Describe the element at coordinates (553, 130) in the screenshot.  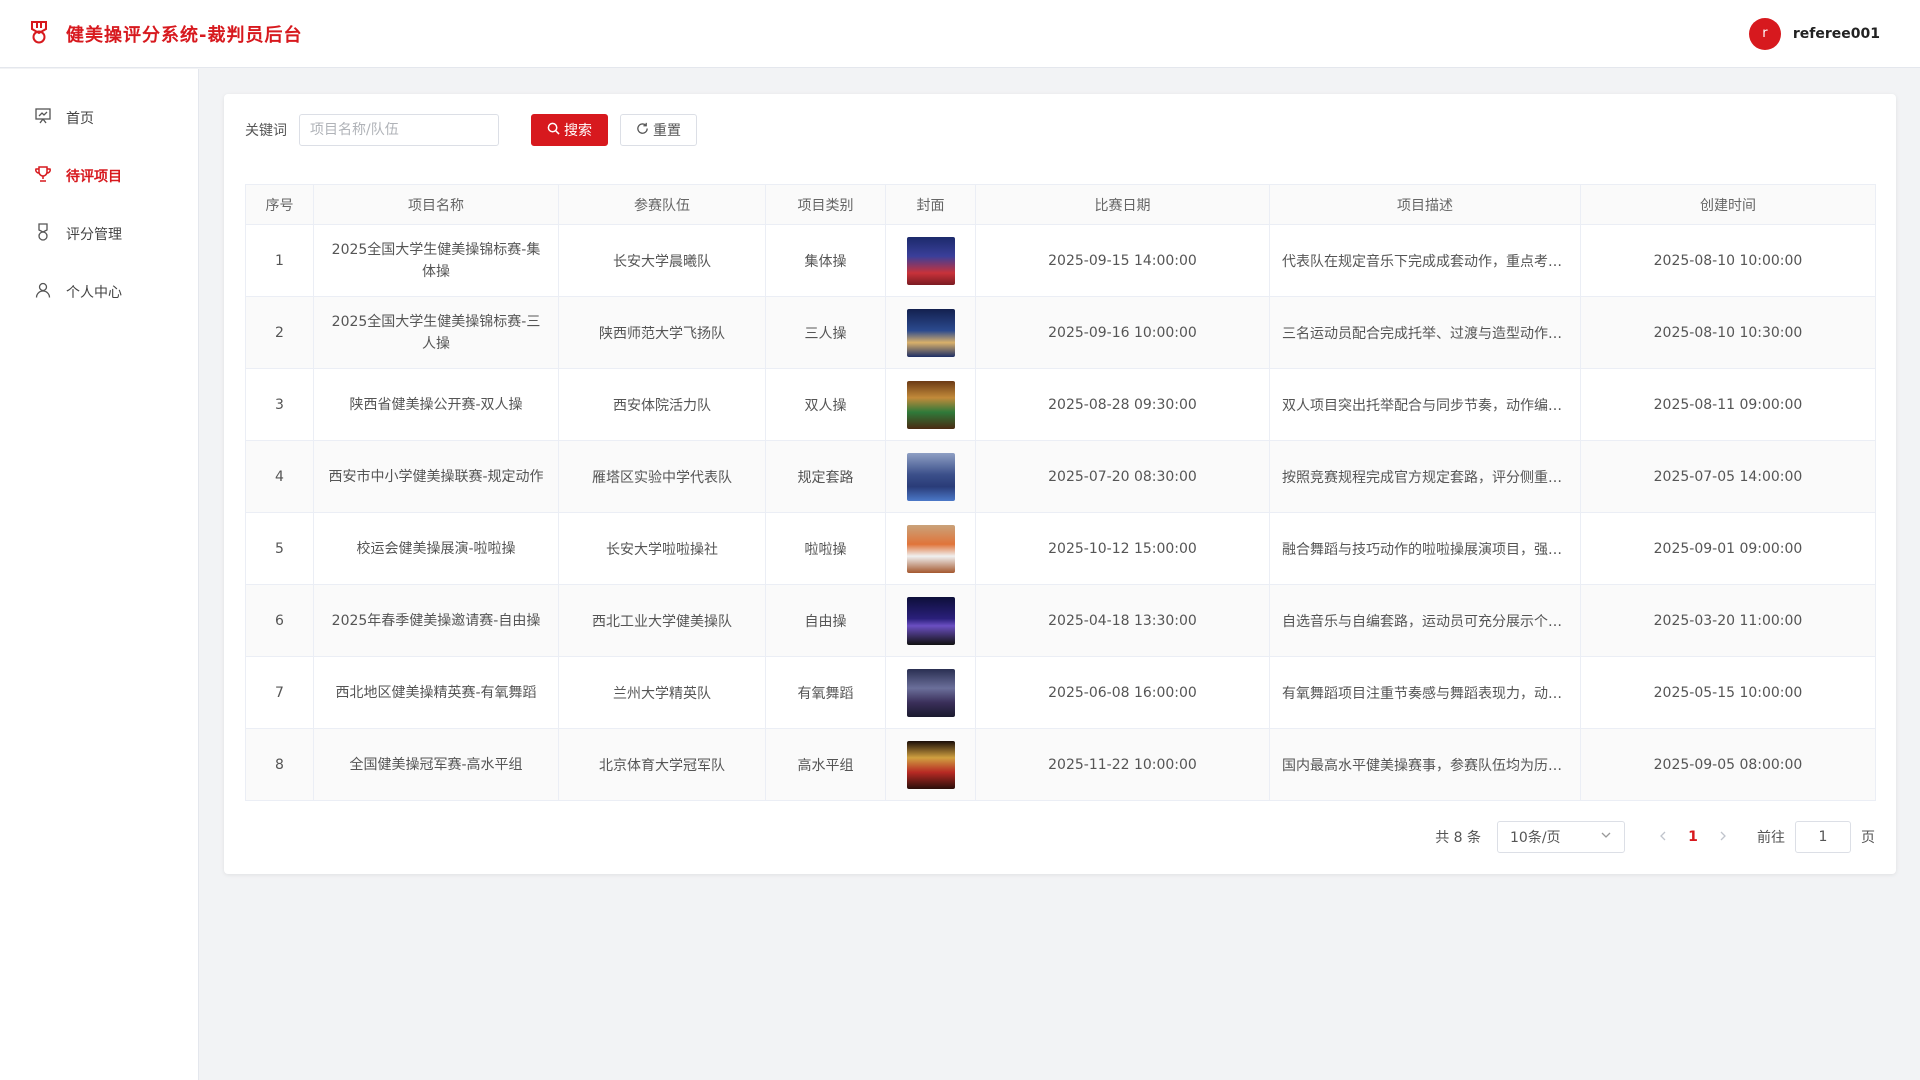
I see `search-icon` at that location.